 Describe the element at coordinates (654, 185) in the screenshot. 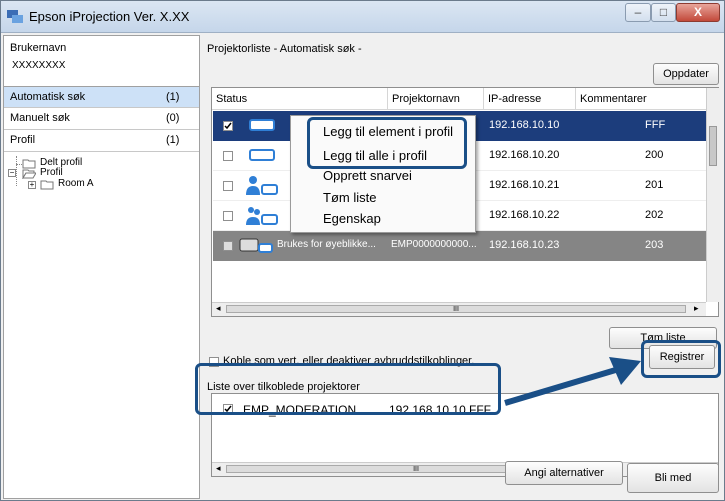

I see `row-comment: 201` at that location.